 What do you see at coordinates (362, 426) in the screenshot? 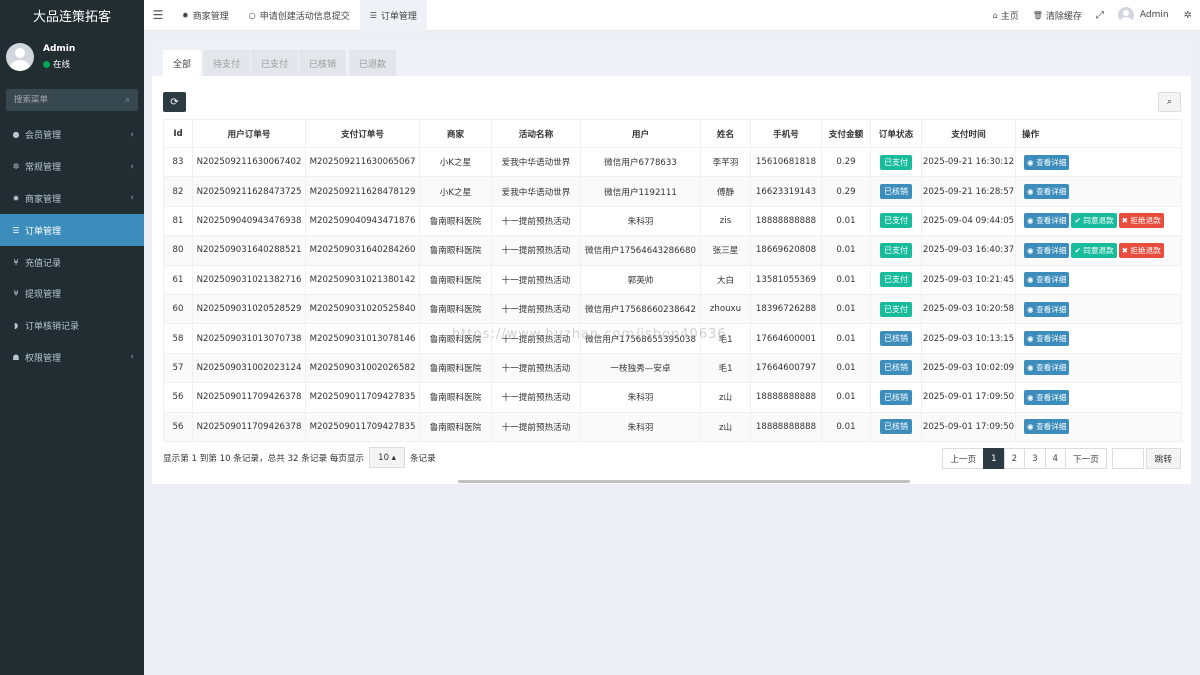
I see `table-cell: M202509011709427835` at bounding box center [362, 426].